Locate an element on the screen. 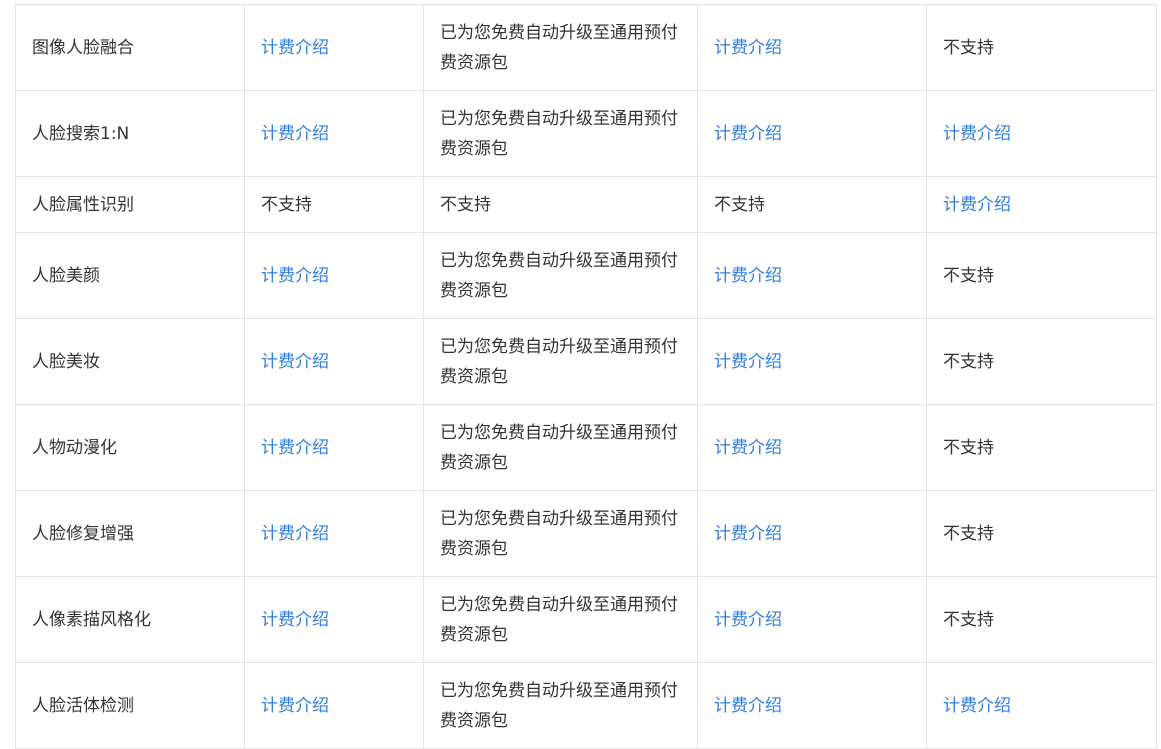 The height and width of the screenshot is (749, 1161). table-row: 人脸修复增强 计费介绍 已为您免费自动升级至通用预付费资源包 计费介绍 不支持 is located at coordinates (586, 533).